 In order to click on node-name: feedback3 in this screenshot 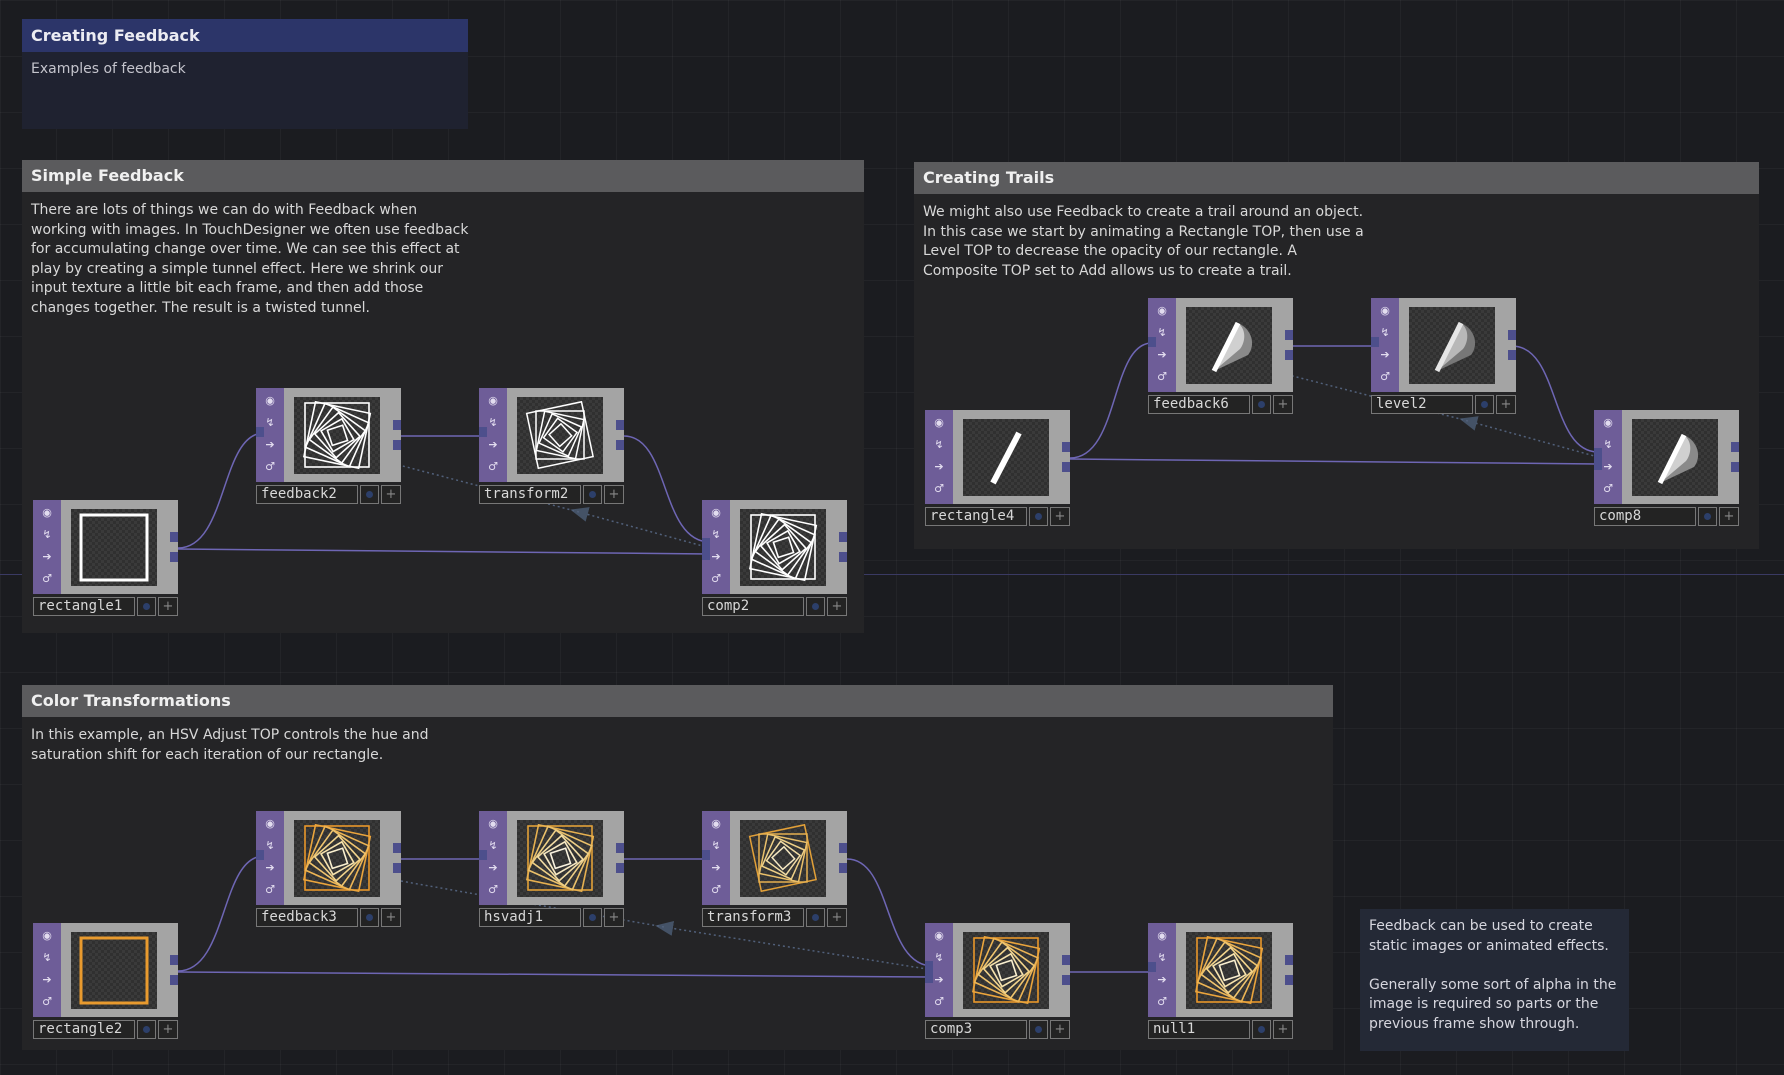, I will do `click(307, 917)`.